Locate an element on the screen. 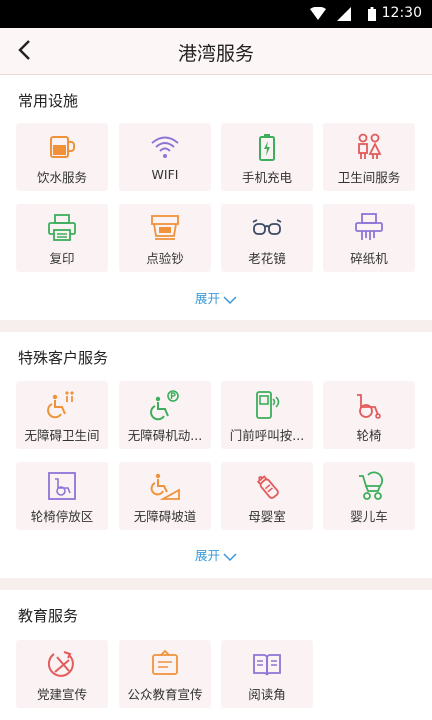 The height and width of the screenshot is (720, 432). tile-reading-corner: 阅读角 is located at coordinates (267, 674).